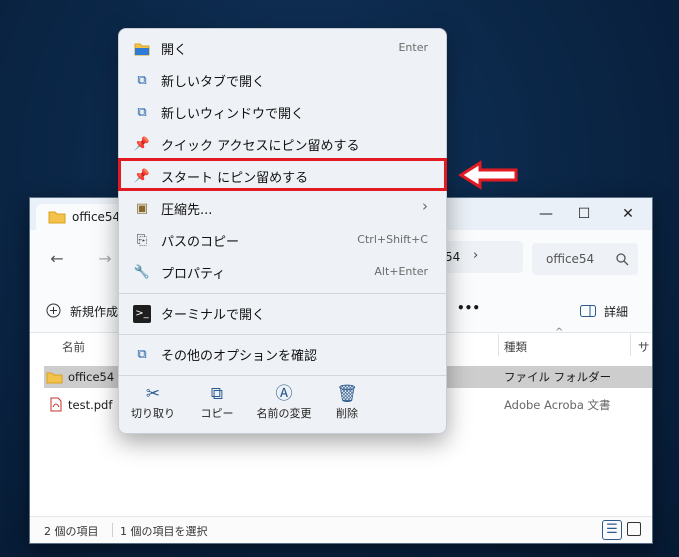 Image resolution: width=679 pixels, height=557 pixels. Describe the element at coordinates (282, 208) in the screenshot. I see `menu-item-compress: ▣ 圧縮先... ›` at that location.